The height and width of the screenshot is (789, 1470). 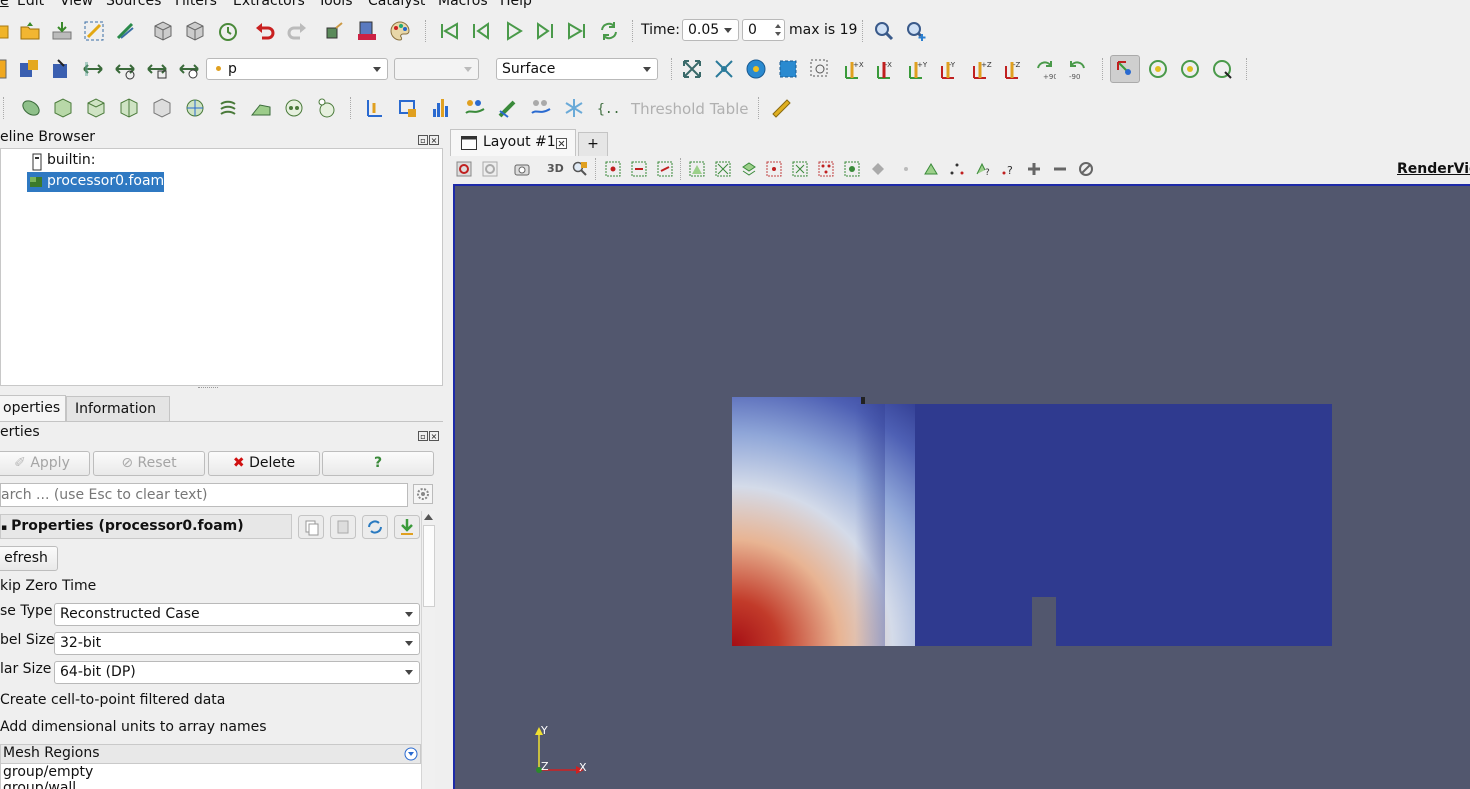 What do you see at coordinates (63, 108) in the screenshot?
I see `contour-filter-icon` at bounding box center [63, 108].